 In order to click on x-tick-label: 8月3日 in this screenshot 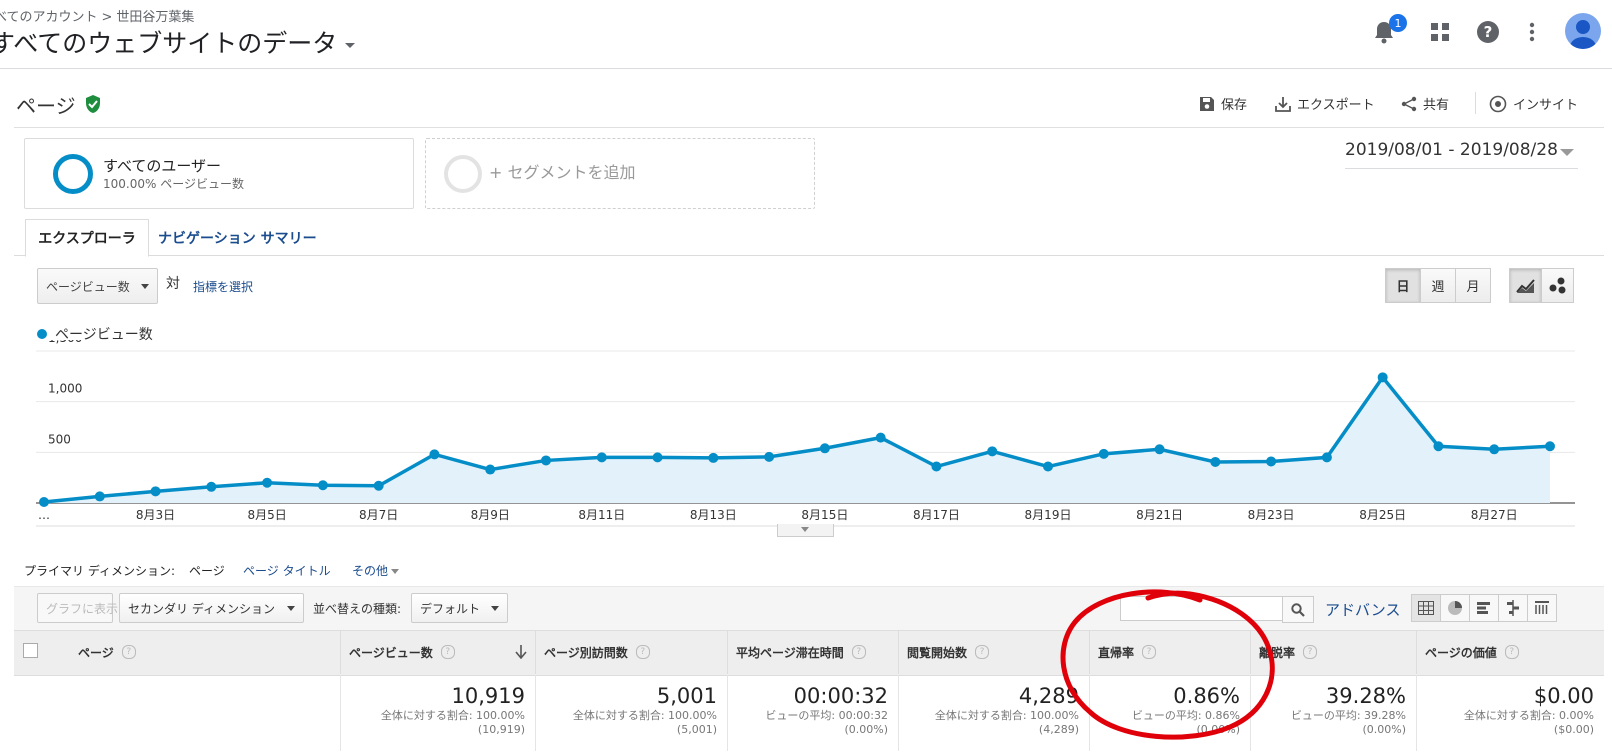, I will do `click(155, 515)`.